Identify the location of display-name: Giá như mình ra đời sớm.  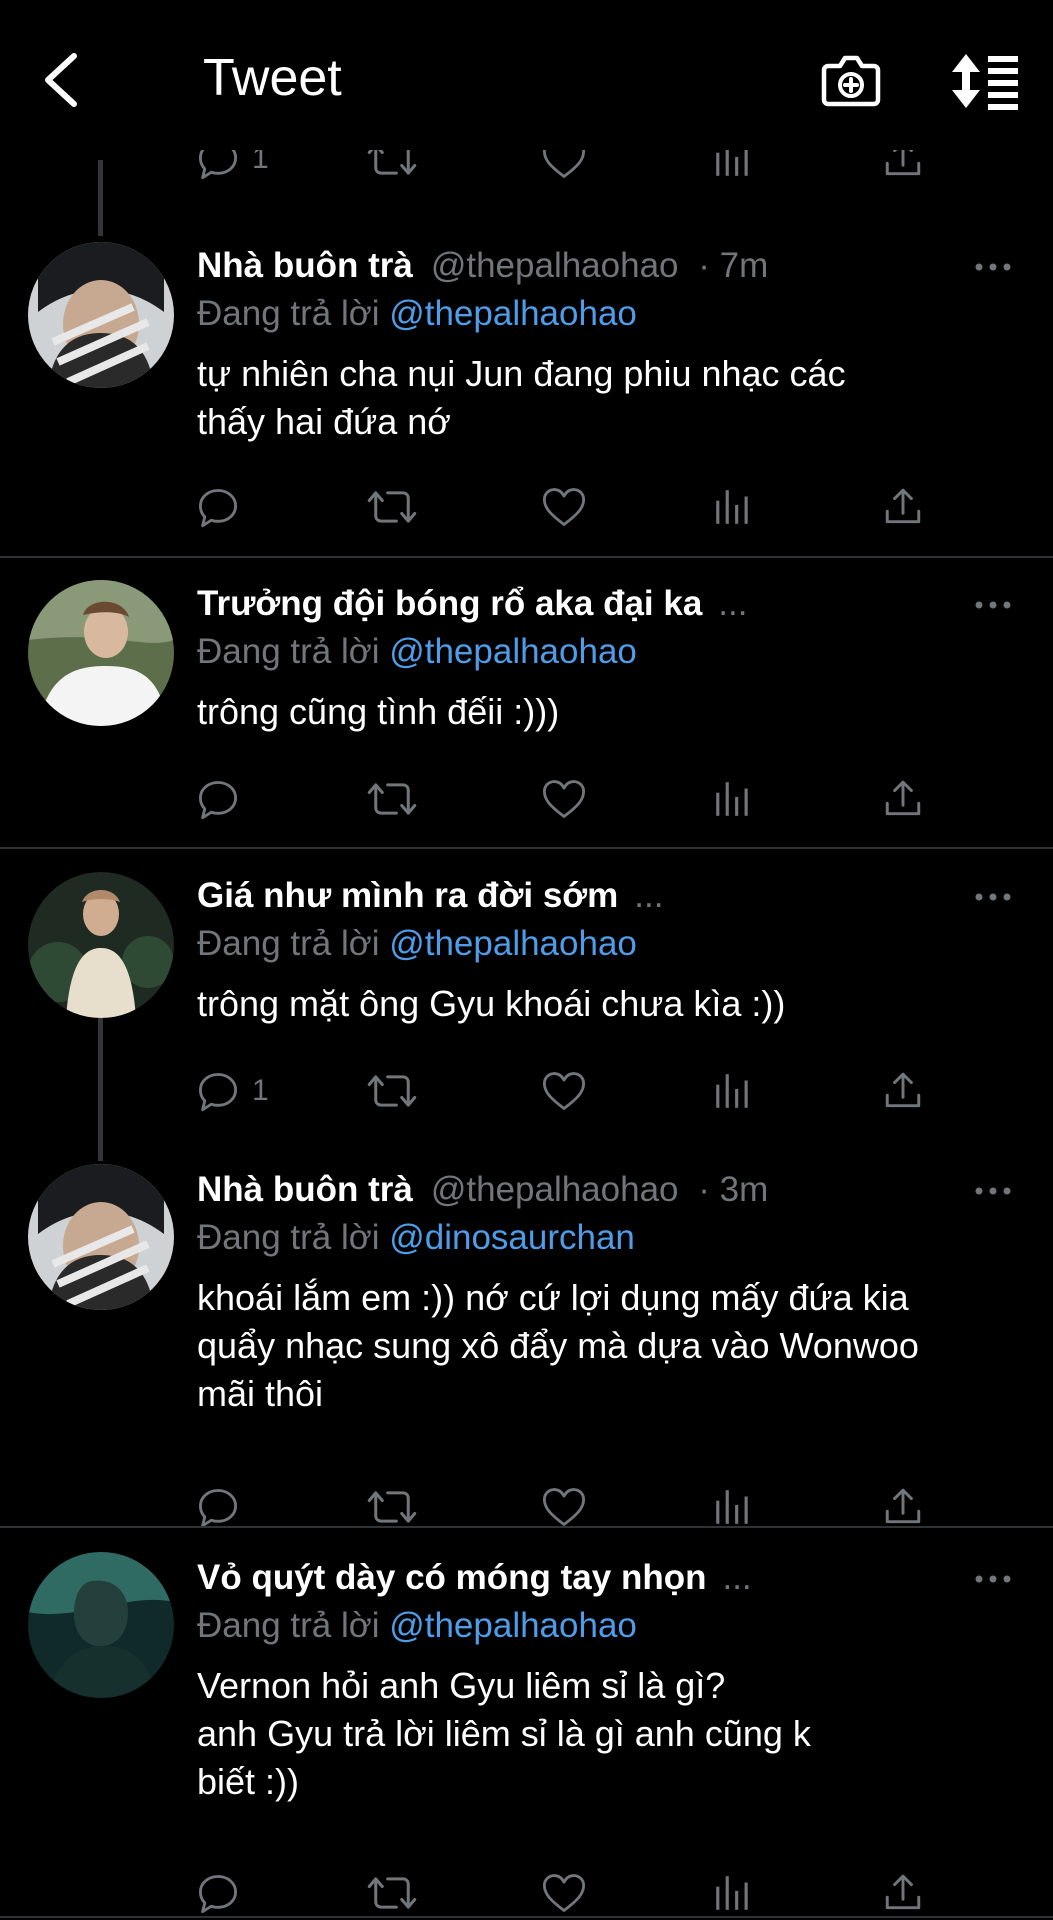
(407, 895).